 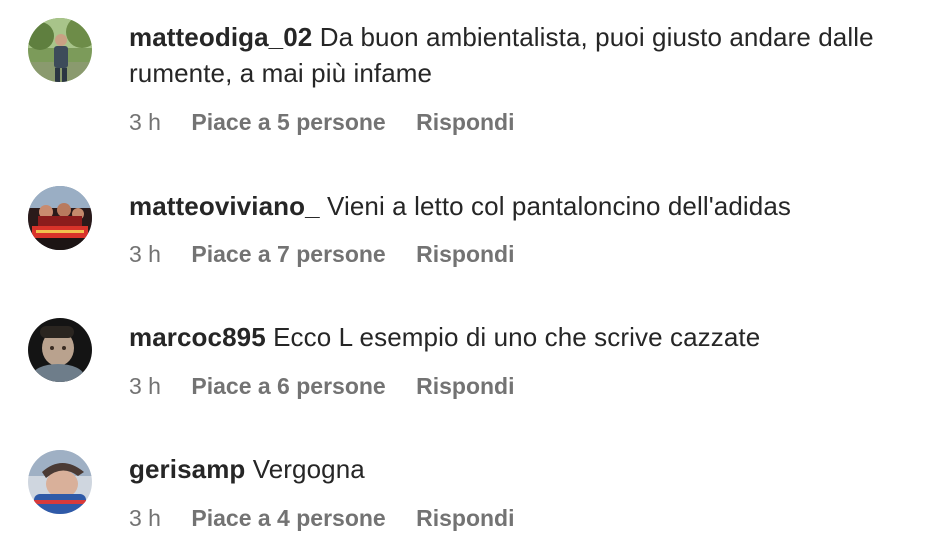 What do you see at coordinates (288, 518) in the screenshot?
I see `likes-count-link: Piace a 4 persone` at bounding box center [288, 518].